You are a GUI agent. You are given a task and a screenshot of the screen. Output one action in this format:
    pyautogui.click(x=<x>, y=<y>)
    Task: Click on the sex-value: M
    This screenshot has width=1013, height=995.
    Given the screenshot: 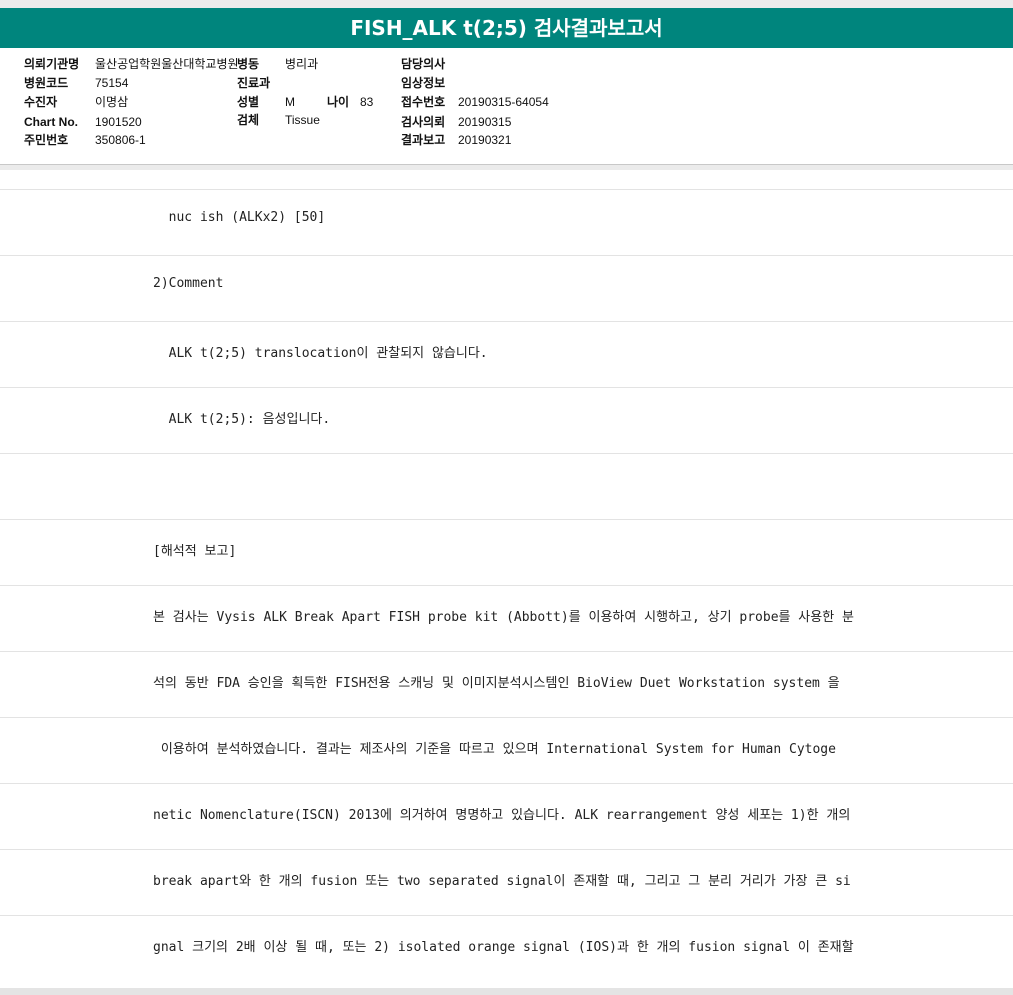 What is the action you would take?
    pyautogui.click(x=290, y=102)
    